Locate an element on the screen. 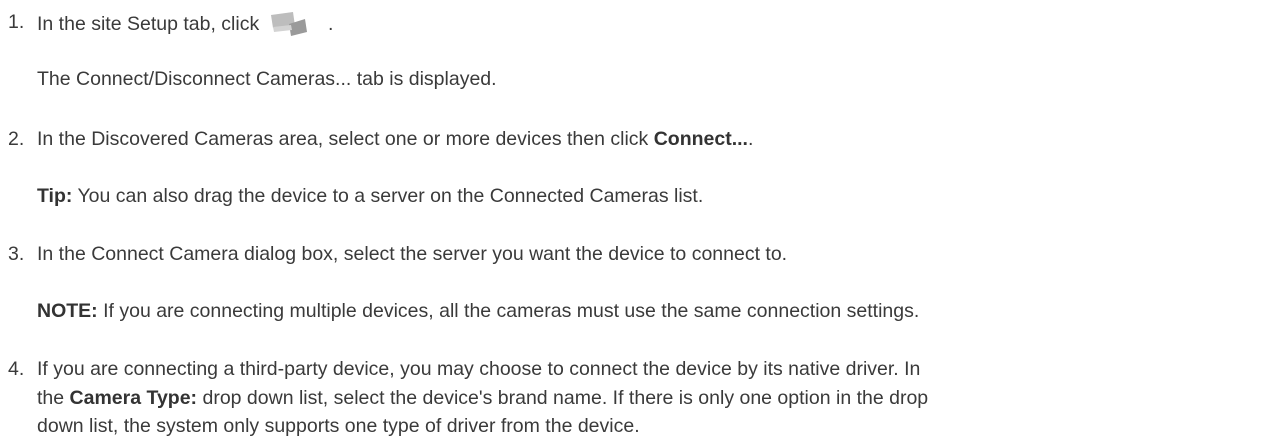 Image resolution: width=1262 pixels, height=443 pixels. note-label: NOTE: is located at coordinates (67, 311).